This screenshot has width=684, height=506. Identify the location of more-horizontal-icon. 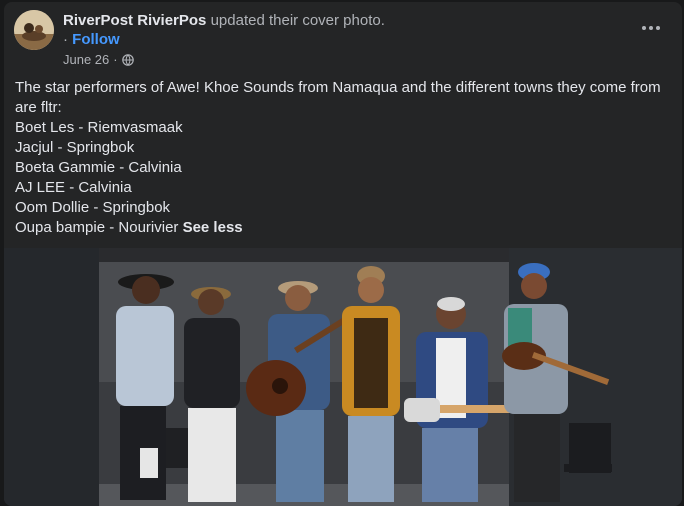
(651, 28).